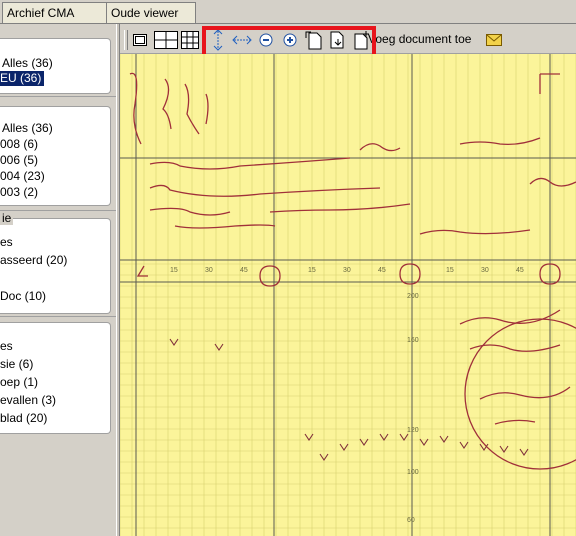 The width and height of the screenshot is (576, 536). Describe the element at coordinates (19, 144) in the screenshot. I see `filter-item: 008 (6)` at that location.